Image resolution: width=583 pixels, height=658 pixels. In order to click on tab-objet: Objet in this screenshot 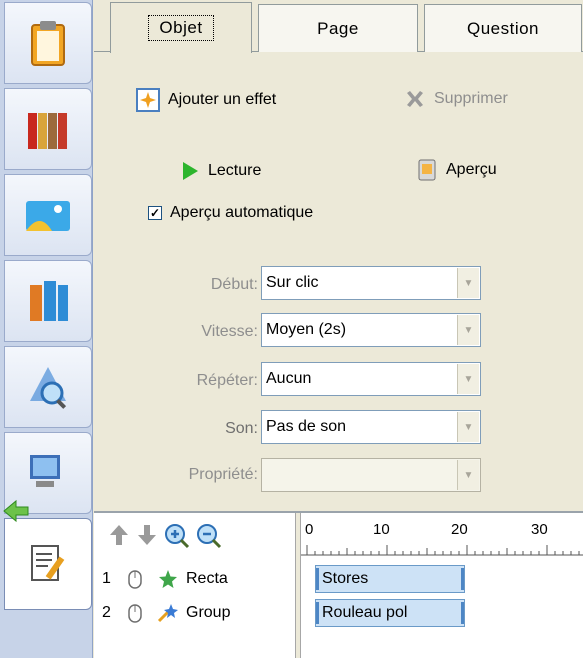, I will do `click(181, 27)`.